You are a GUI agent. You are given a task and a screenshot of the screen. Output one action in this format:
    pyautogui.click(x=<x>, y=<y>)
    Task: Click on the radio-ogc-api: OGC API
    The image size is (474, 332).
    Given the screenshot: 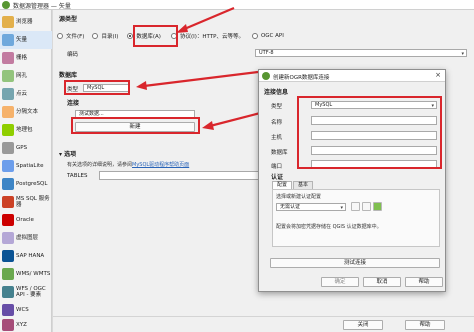 What is the action you would take?
    pyautogui.click(x=267, y=36)
    